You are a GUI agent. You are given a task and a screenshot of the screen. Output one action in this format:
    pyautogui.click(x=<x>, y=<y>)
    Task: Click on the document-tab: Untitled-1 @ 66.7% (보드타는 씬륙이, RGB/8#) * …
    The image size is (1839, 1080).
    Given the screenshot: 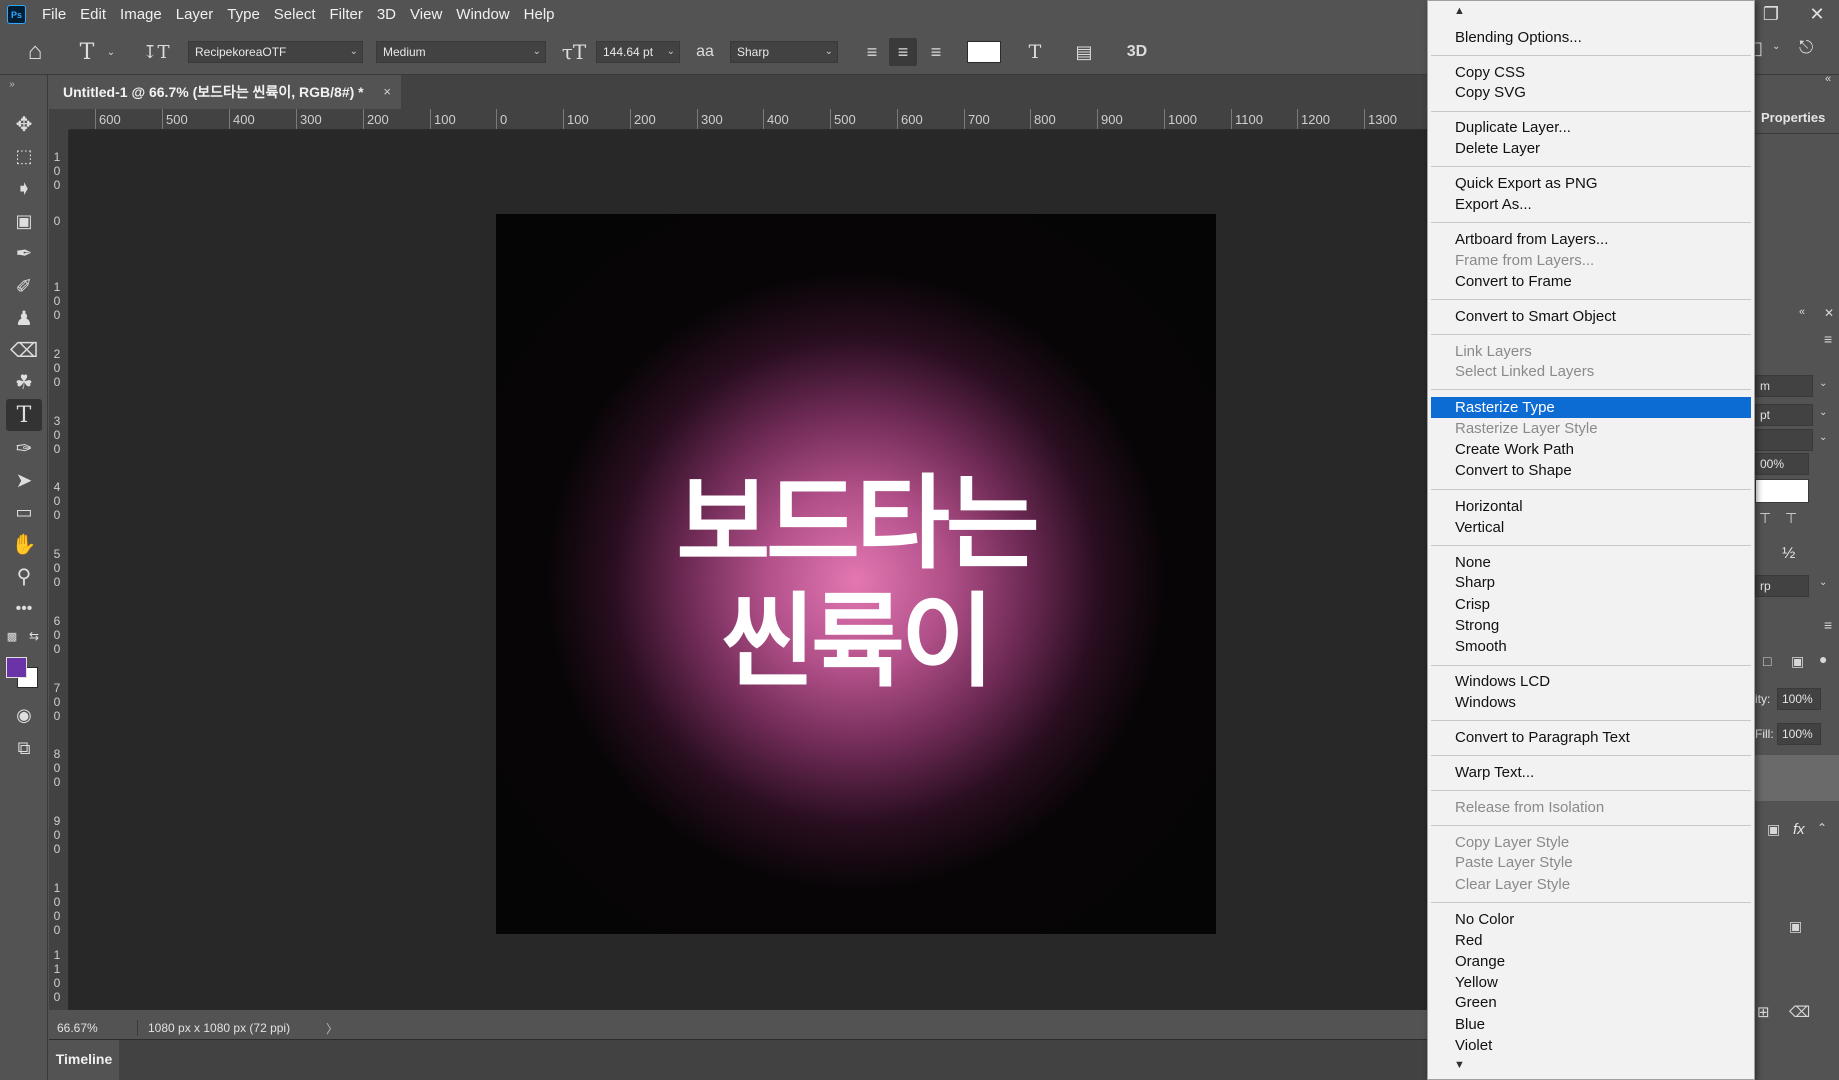 What is the action you would take?
    pyautogui.click(x=225, y=92)
    